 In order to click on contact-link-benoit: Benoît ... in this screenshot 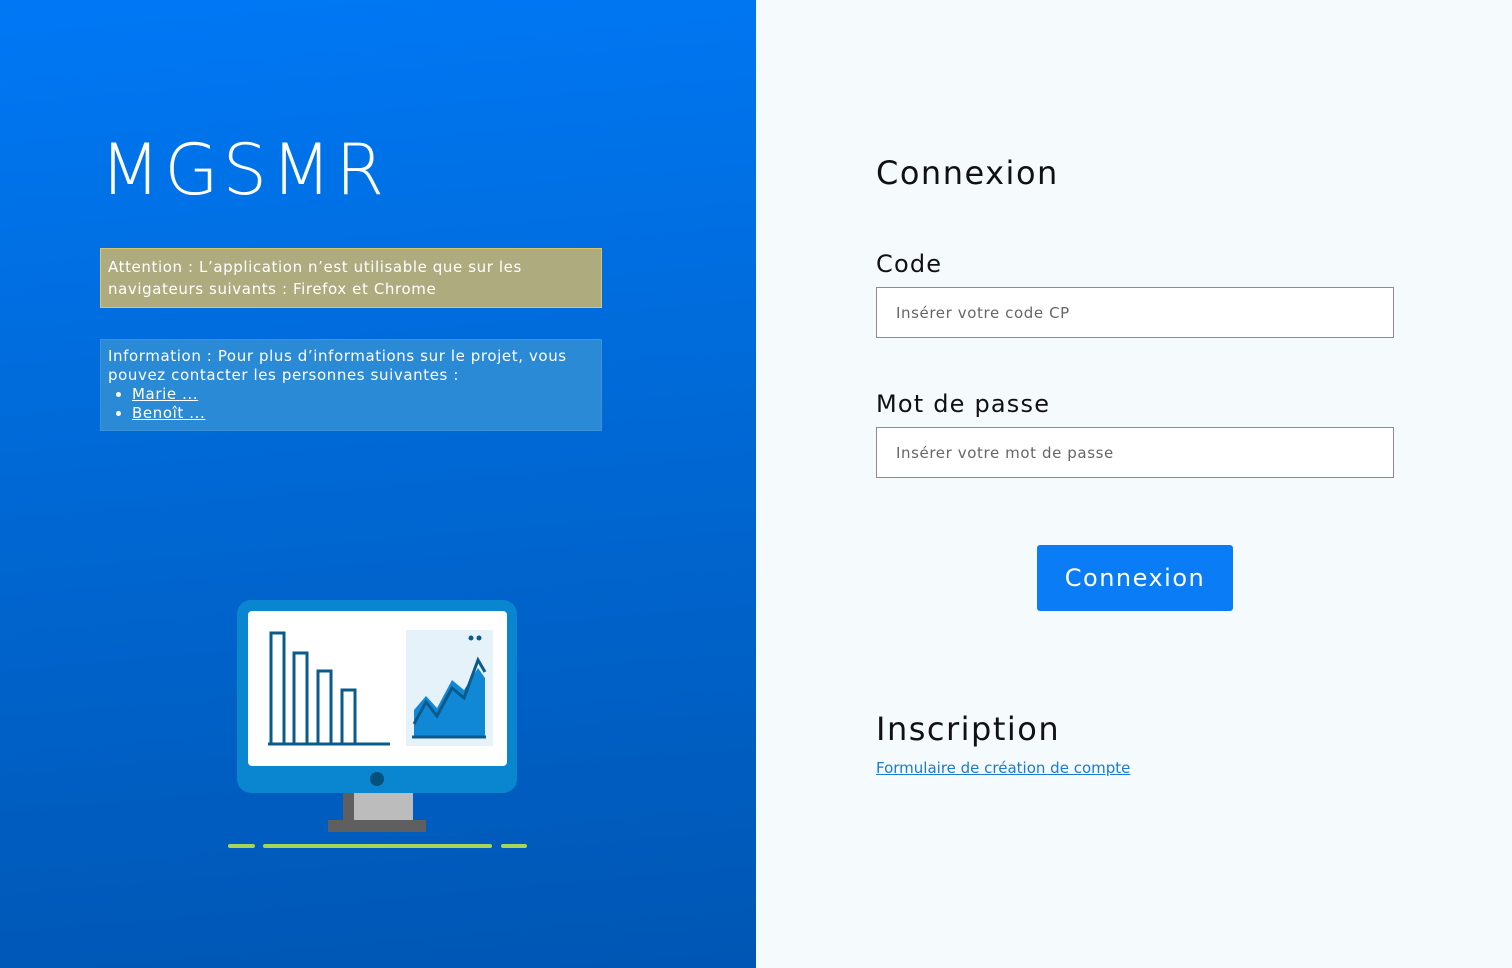, I will do `click(168, 413)`.